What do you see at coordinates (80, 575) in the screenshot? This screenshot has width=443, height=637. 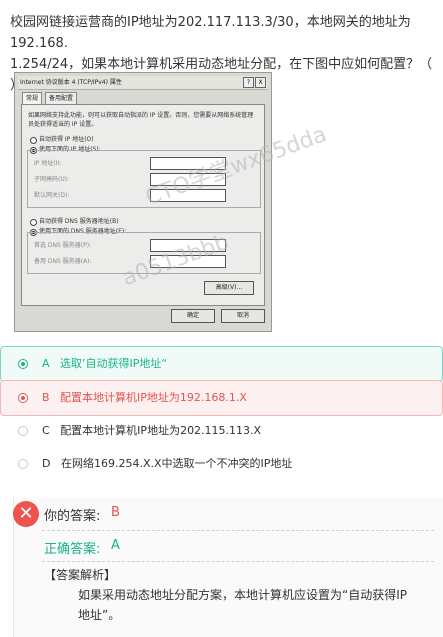 I see `analysis-title: 【答案解析】` at bounding box center [80, 575].